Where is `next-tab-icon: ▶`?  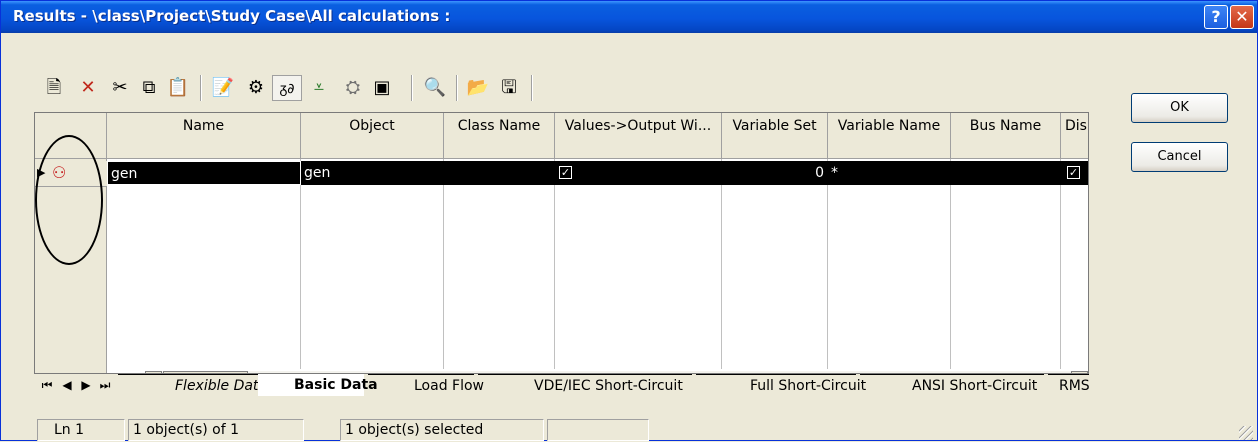
next-tab-icon: ▶ is located at coordinates (86, 385).